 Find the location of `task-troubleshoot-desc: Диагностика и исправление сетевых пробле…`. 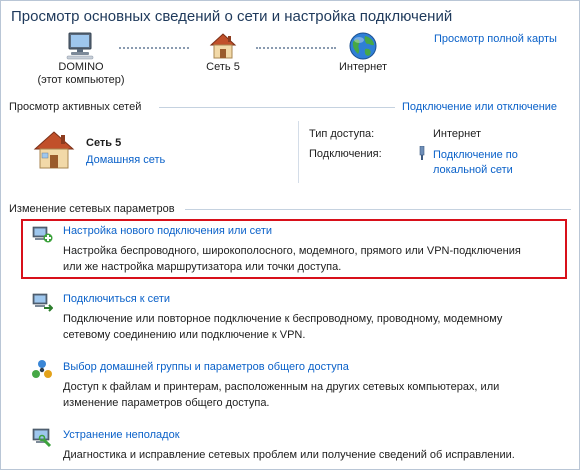

task-troubleshoot-desc: Диагностика и исправление сетевых пробле… is located at coordinates (313, 455).